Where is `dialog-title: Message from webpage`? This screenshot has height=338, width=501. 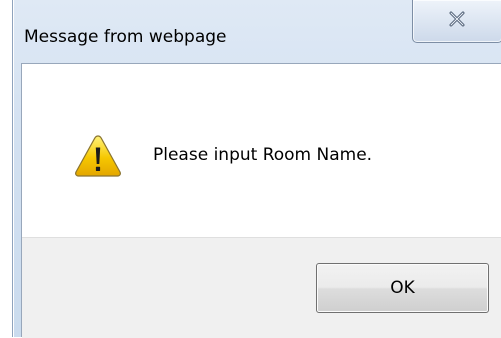 dialog-title: Message from webpage is located at coordinates (125, 37).